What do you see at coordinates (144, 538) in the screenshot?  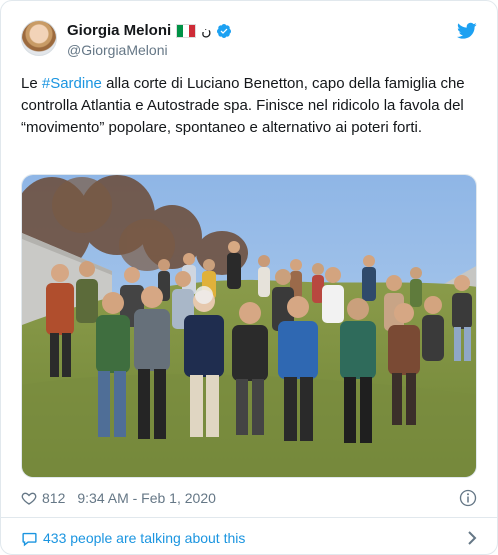 I see `talking-label: 433 people are talking about this` at bounding box center [144, 538].